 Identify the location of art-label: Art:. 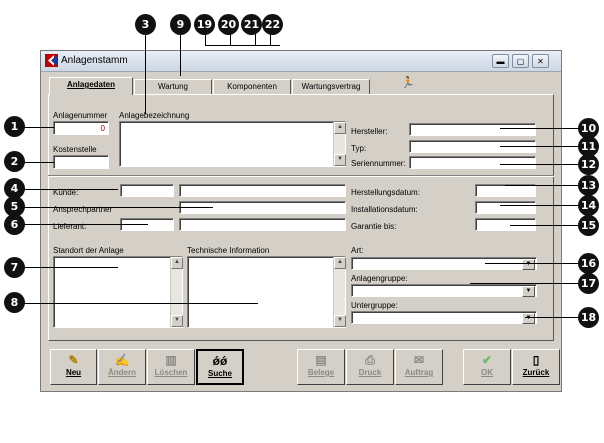
(357, 250).